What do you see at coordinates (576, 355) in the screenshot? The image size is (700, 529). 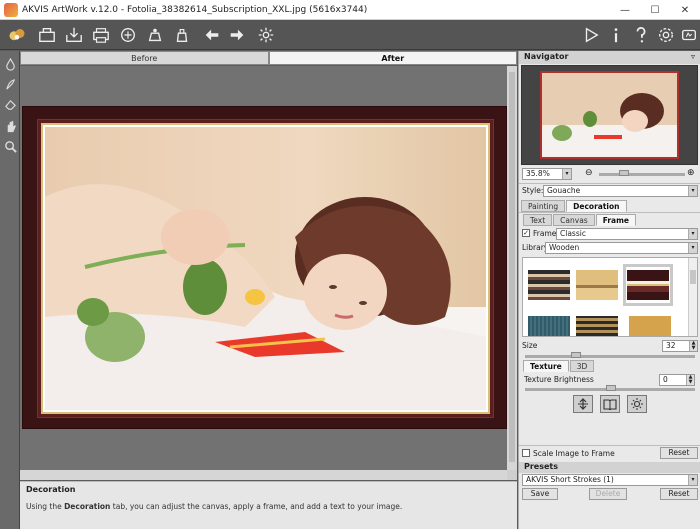 I see `size-slider-handle` at bounding box center [576, 355].